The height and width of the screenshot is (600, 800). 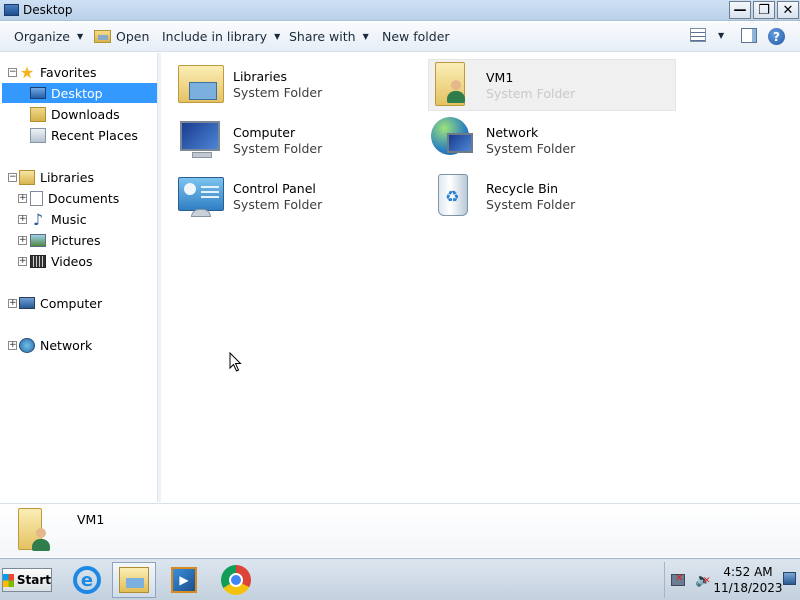 I want to click on recycle-bin-icon, so click(x=454, y=195).